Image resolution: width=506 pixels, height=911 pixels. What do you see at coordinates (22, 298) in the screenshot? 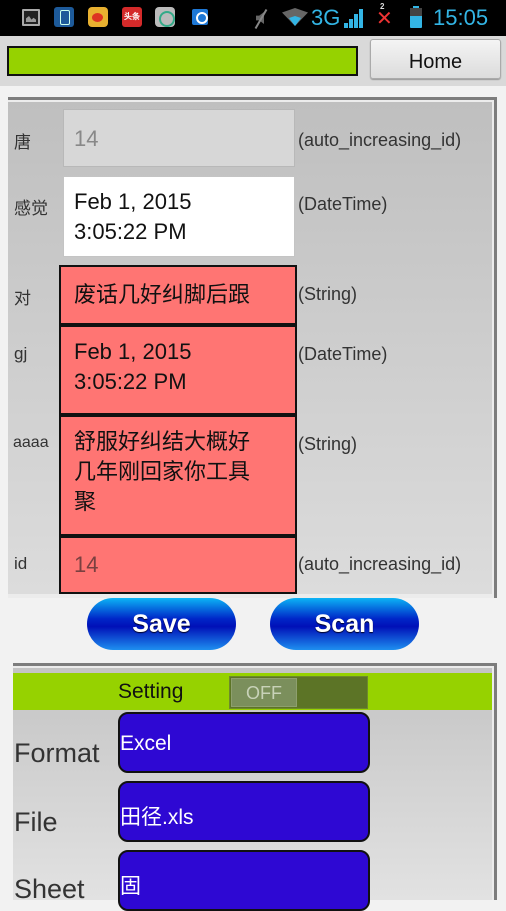
I see `field-label: 对` at bounding box center [22, 298].